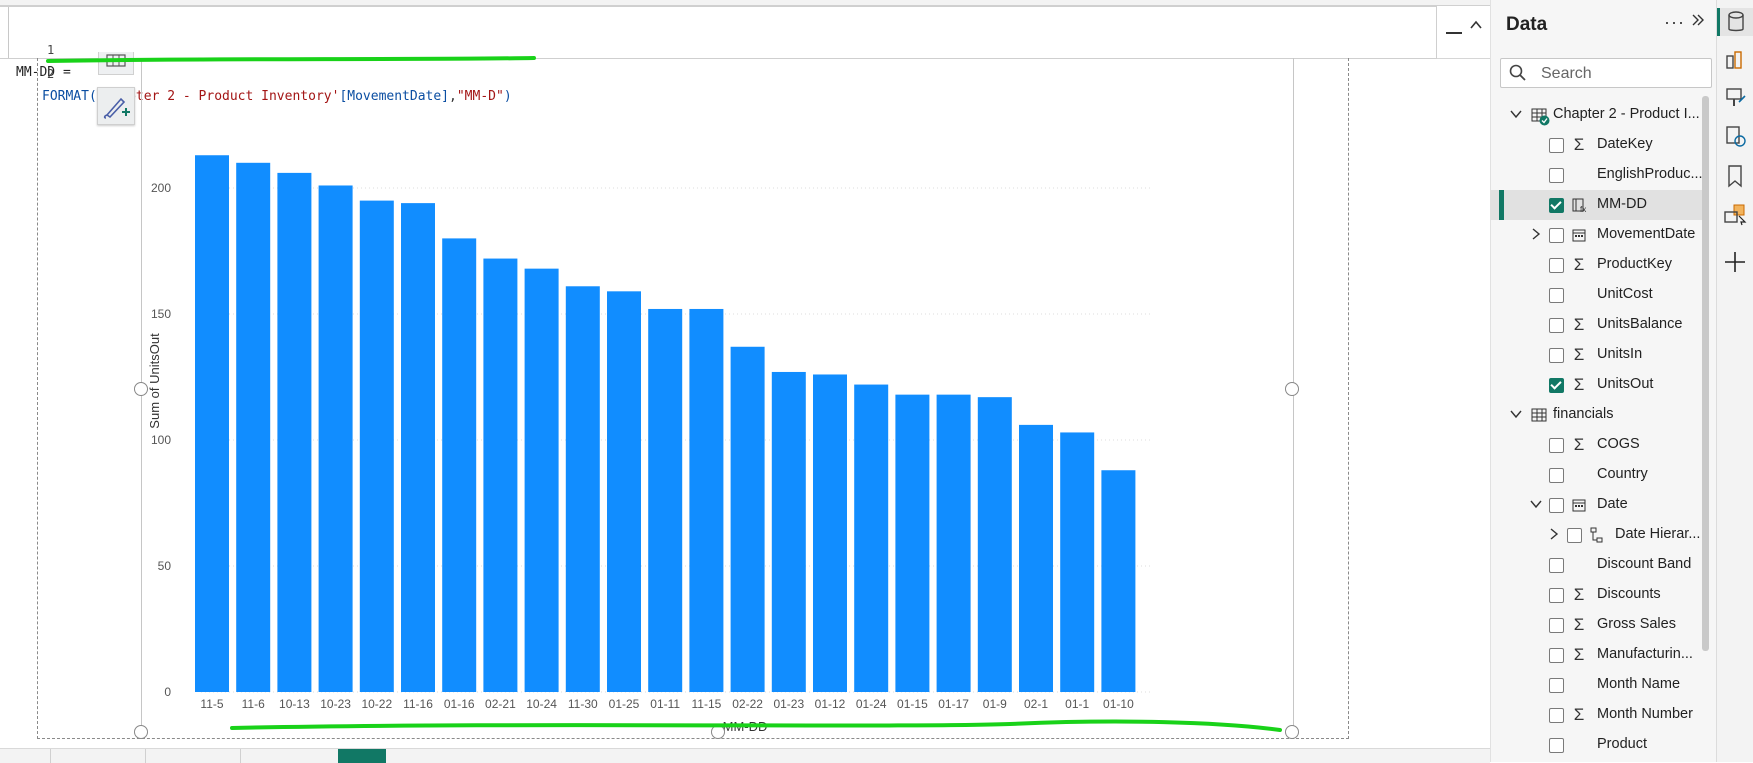 Image resolution: width=1753 pixels, height=763 pixels. I want to click on field-row: Σ UnitsIn, so click(1597, 355).